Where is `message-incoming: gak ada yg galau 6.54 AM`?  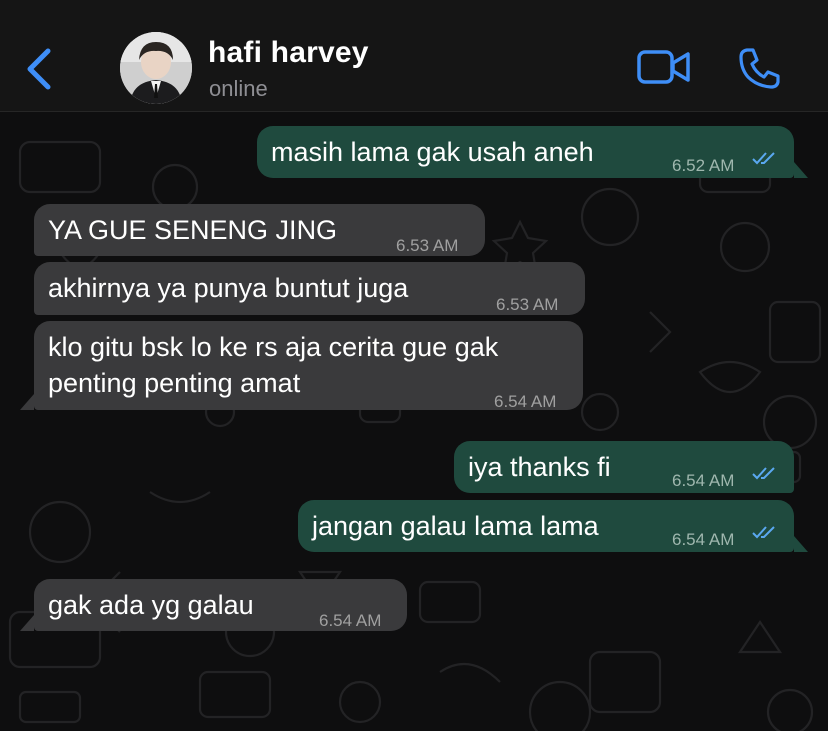
message-incoming: gak ada yg galau 6.54 AM is located at coordinates (213, 605).